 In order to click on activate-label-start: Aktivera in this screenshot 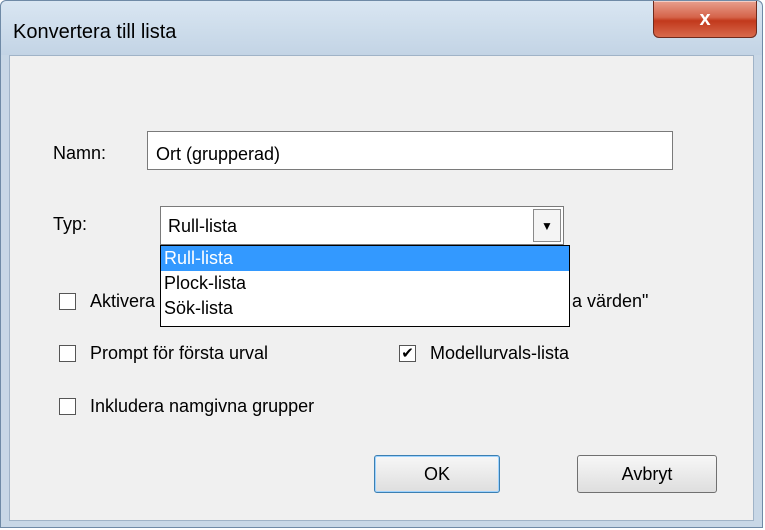, I will do `click(123, 301)`.